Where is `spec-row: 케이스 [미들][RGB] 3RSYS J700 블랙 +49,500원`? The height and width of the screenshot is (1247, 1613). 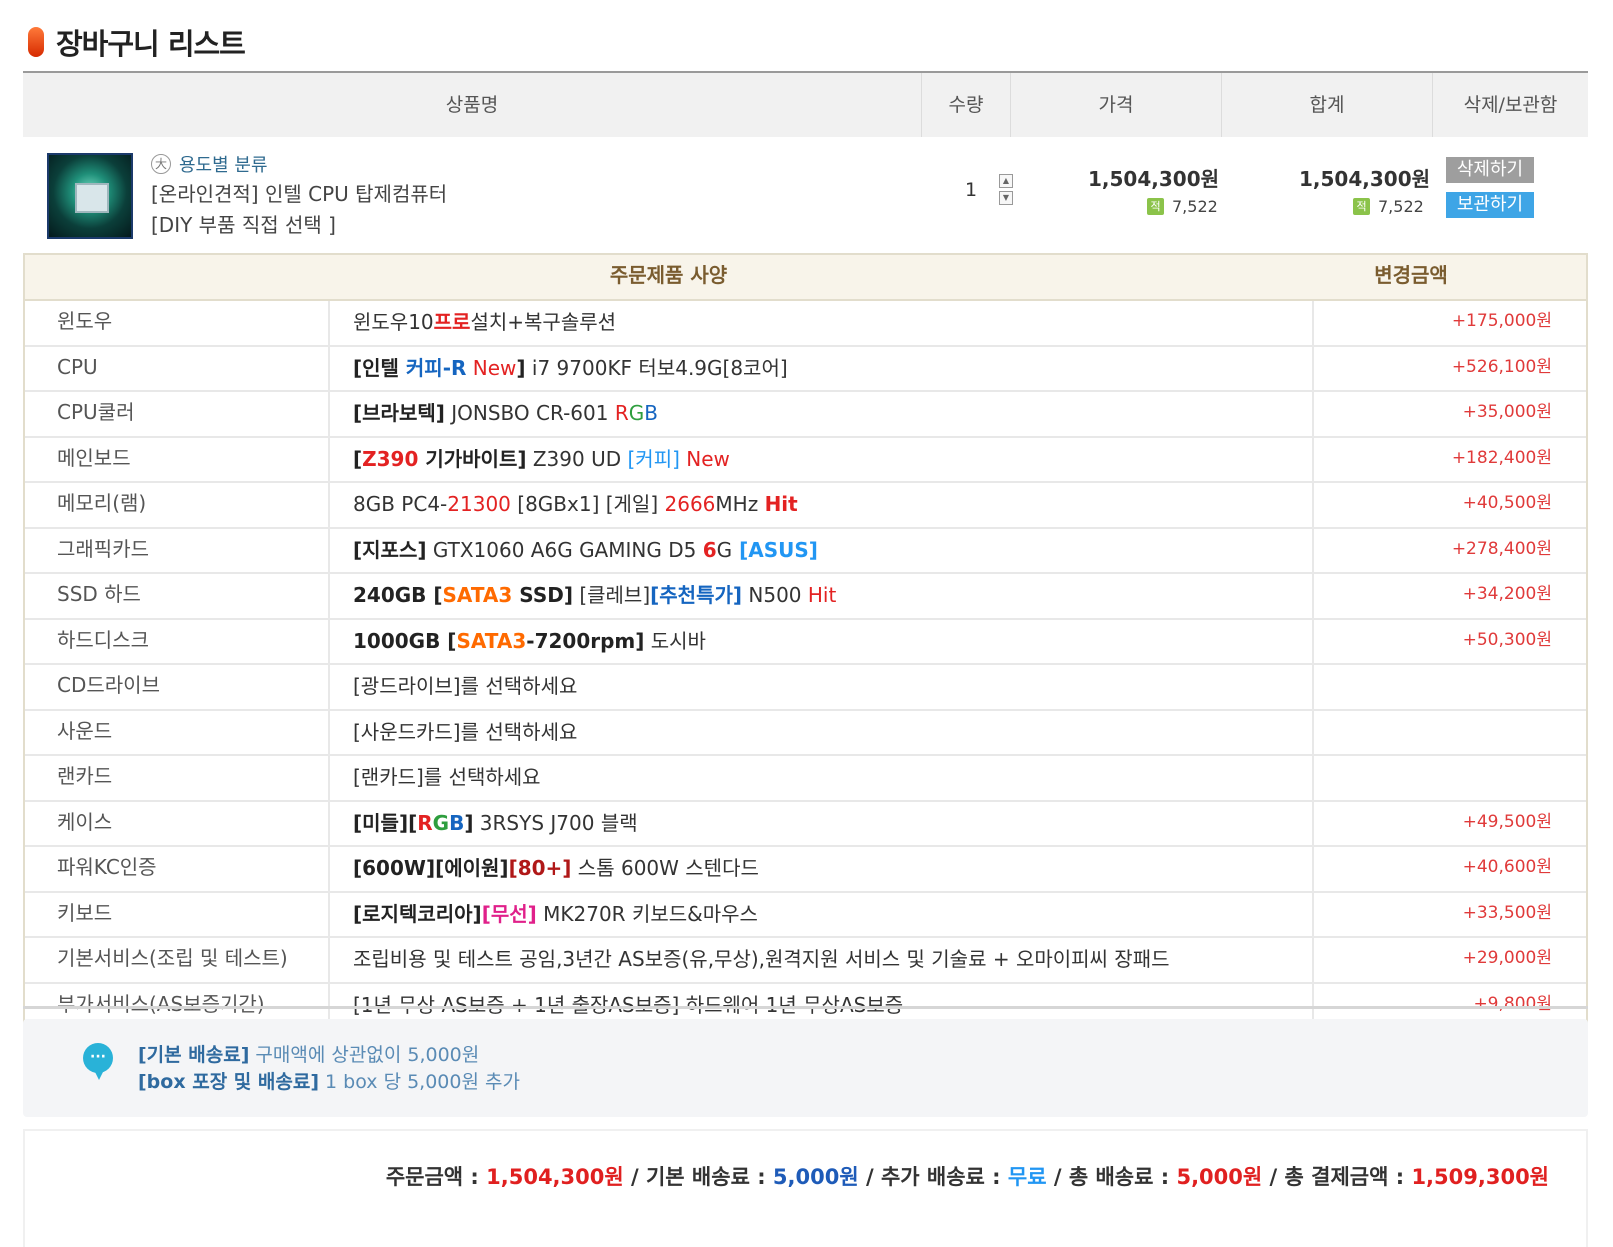 spec-row: 케이스 [미들][RGB] 3RSYS J700 블랙 +49,500원 is located at coordinates (805, 824).